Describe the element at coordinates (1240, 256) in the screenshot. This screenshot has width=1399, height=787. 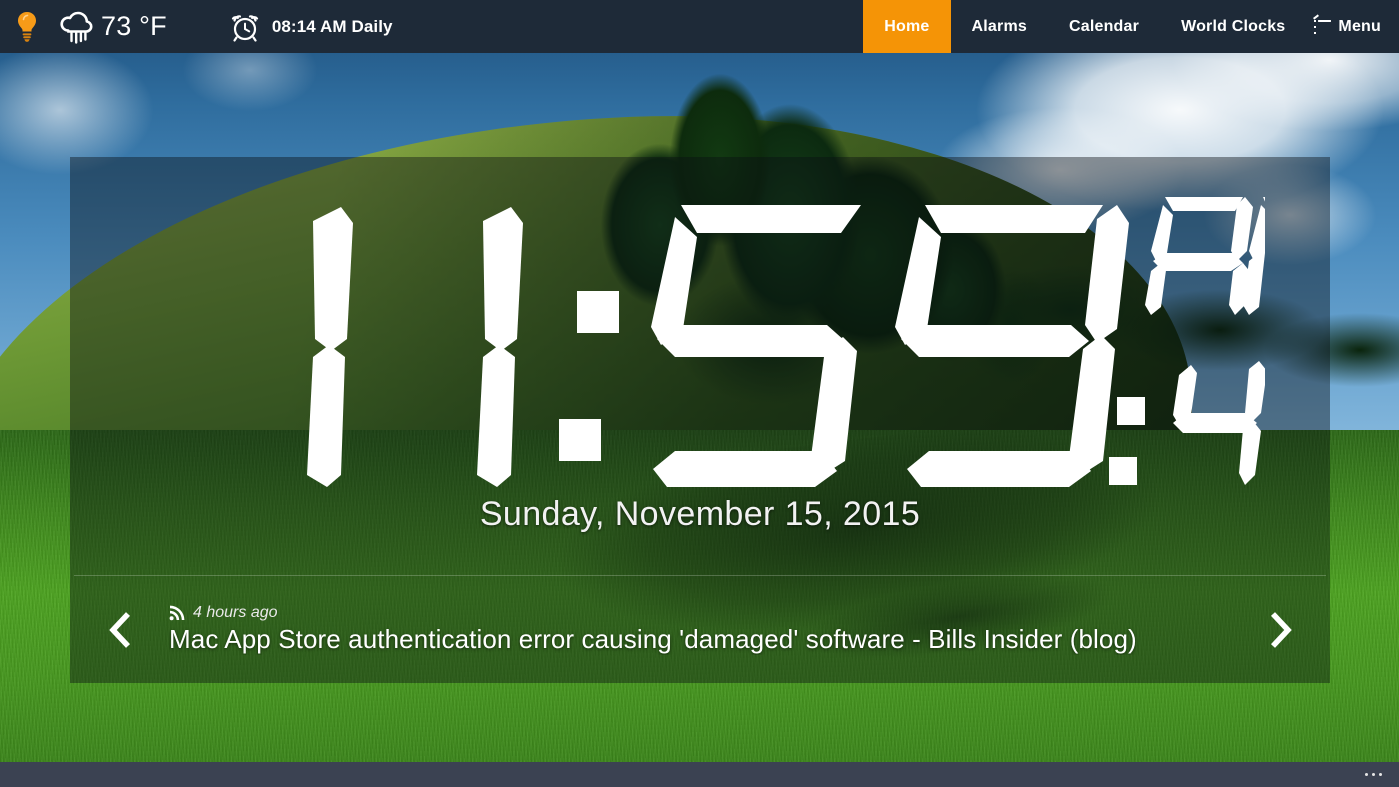
I see `meridiem-am` at that location.